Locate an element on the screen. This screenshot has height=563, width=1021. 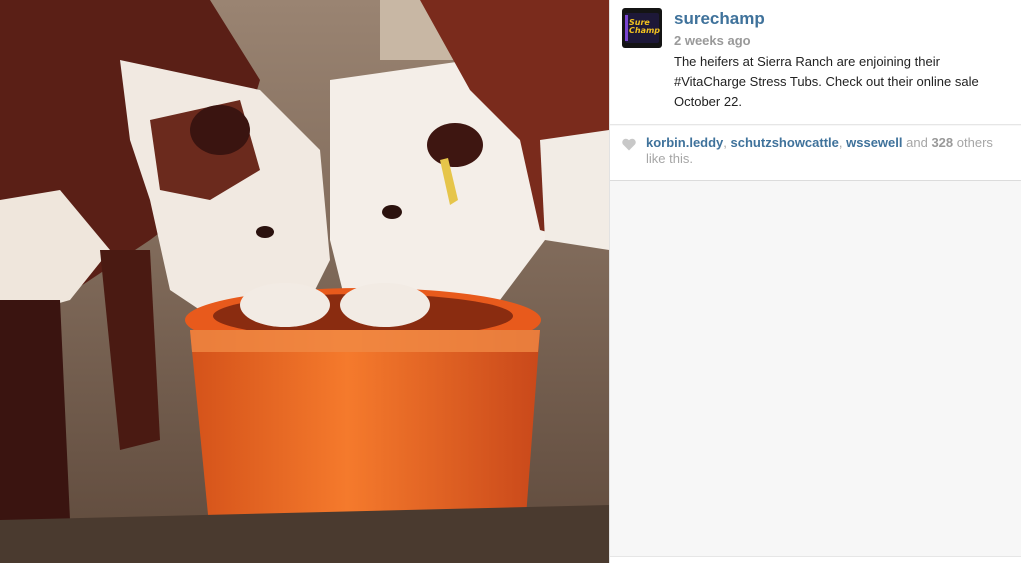
username-link: surechamp is located at coordinates (719, 19).